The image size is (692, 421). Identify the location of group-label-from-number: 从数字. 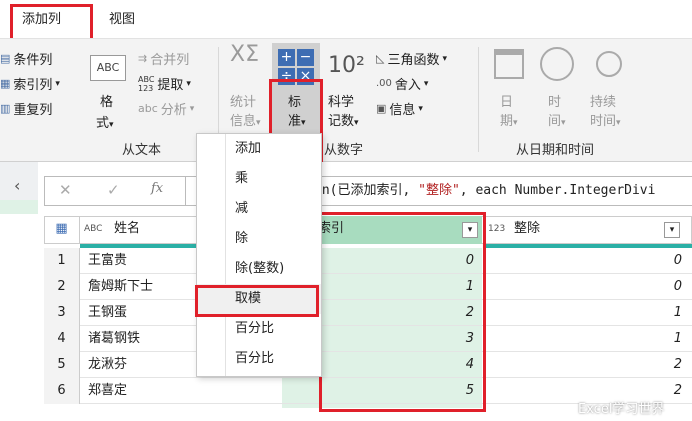
(344, 150).